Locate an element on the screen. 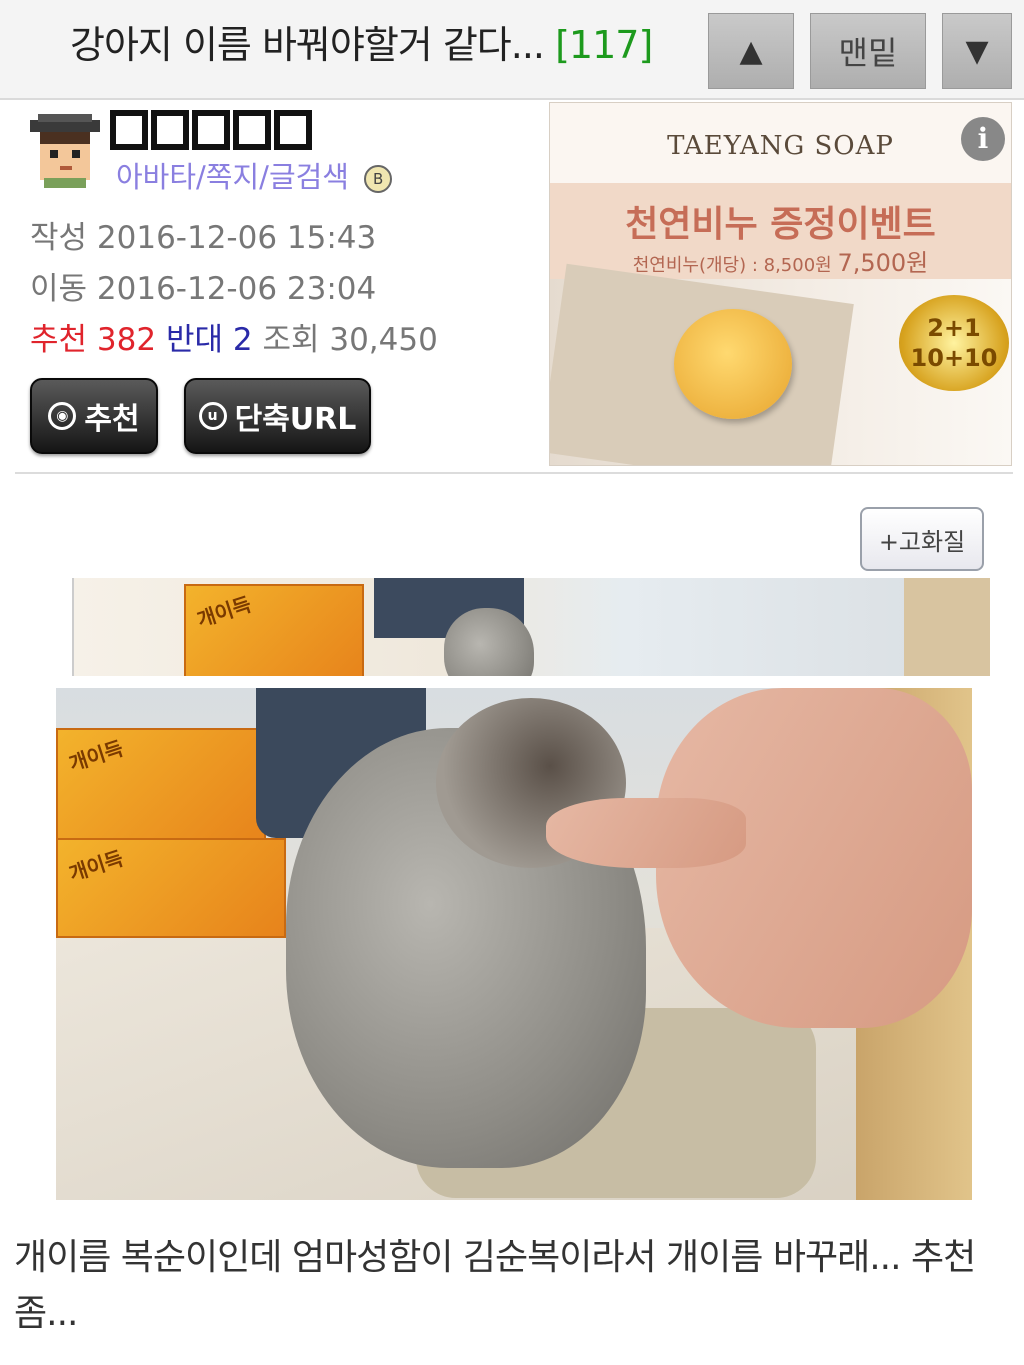 The width and height of the screenshot is (1024, 1365). recommend-label: 추천 is located at coordinates (59, 340).